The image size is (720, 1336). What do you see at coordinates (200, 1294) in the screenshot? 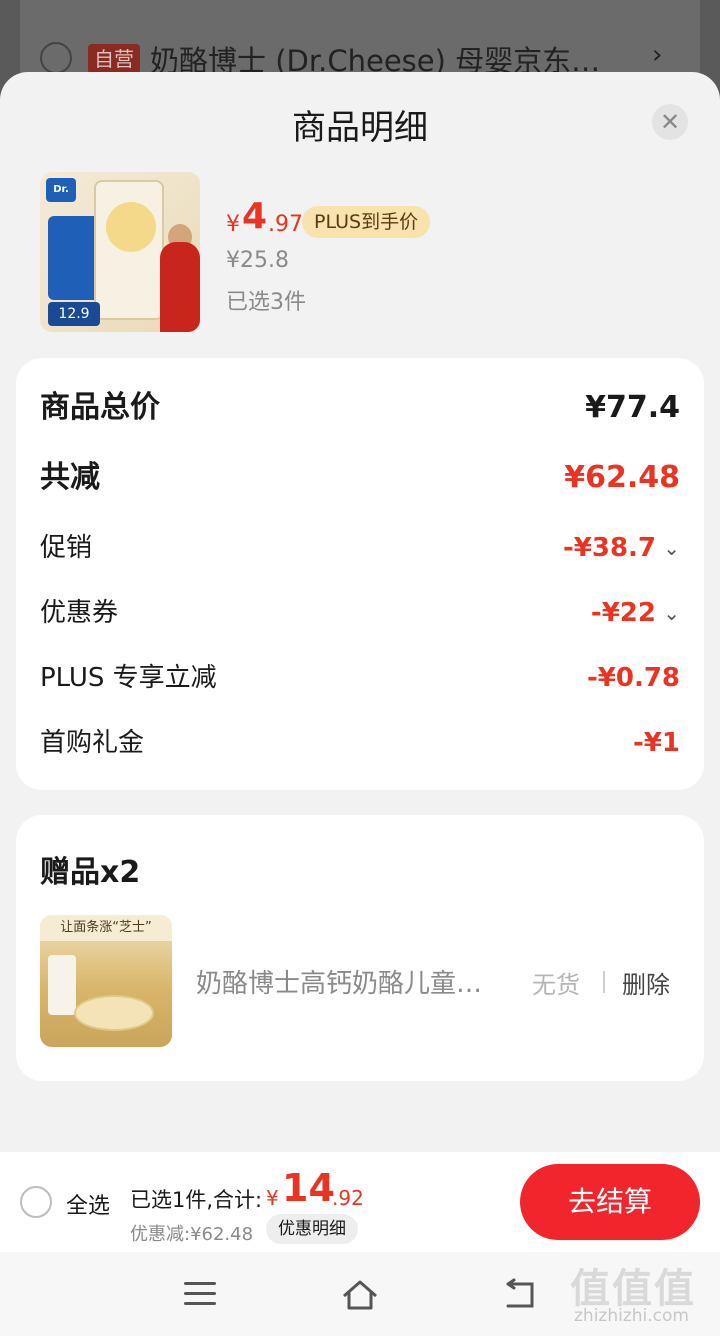
I see `menu-icon` at bounding box center [200, 1294].